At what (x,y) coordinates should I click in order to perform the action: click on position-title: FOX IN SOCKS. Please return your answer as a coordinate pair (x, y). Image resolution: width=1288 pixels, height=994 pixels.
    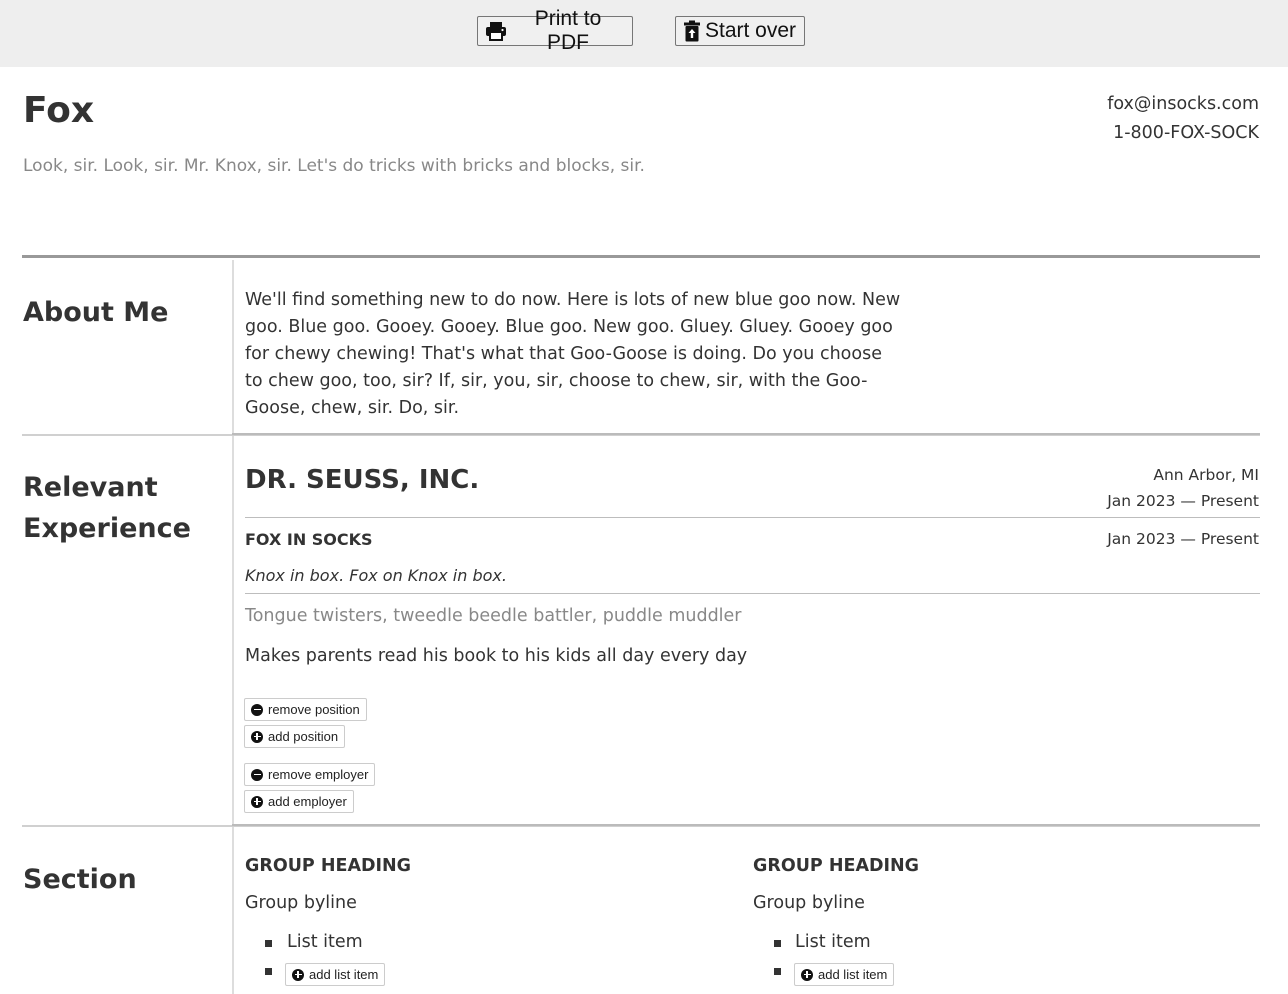
    Looking at the image, I should click on (309, 539).